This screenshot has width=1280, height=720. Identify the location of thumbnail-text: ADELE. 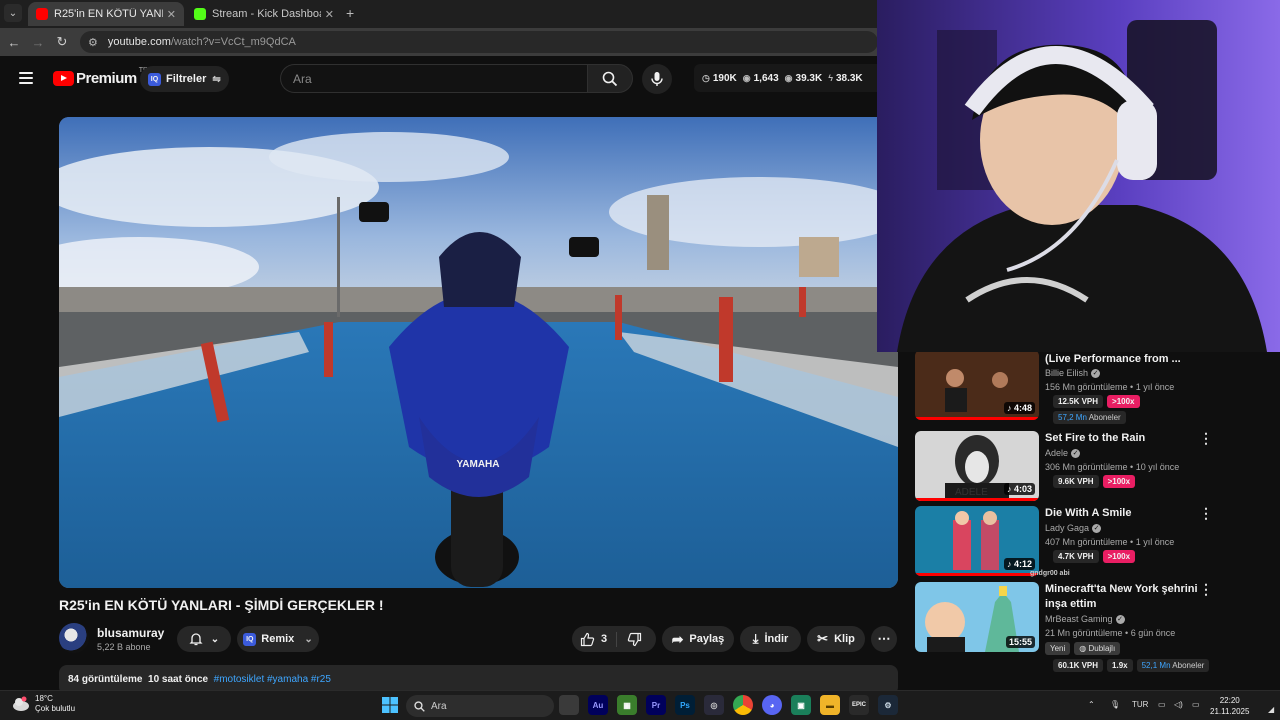
(971, 492).